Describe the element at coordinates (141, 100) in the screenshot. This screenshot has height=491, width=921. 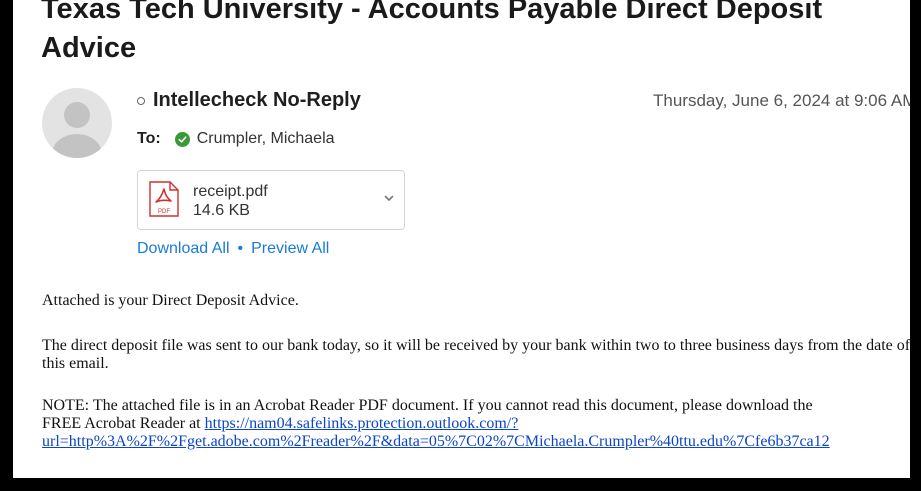
I see `unread-indicator-icon` at that location.